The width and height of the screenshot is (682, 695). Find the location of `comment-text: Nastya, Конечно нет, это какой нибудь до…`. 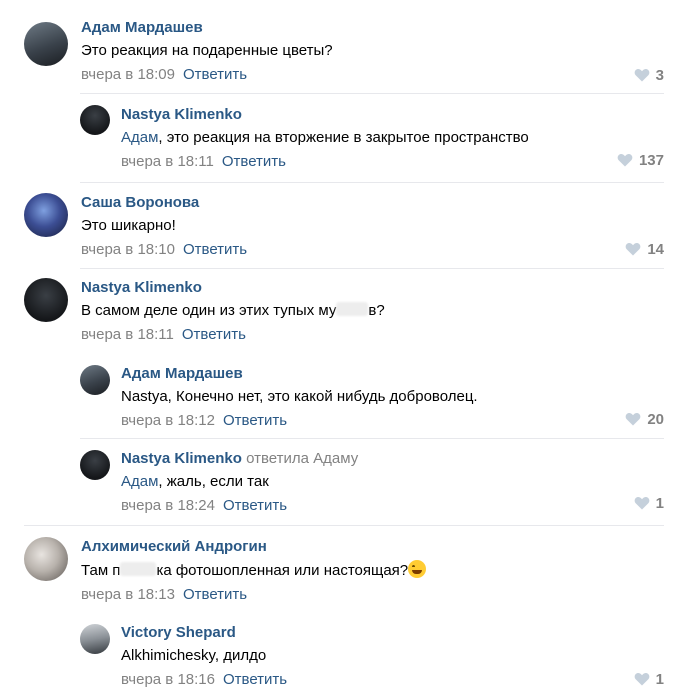

comment-text: Nastya, Конечно нет, это какой нибудь до… is located at coordinates (299, 396).